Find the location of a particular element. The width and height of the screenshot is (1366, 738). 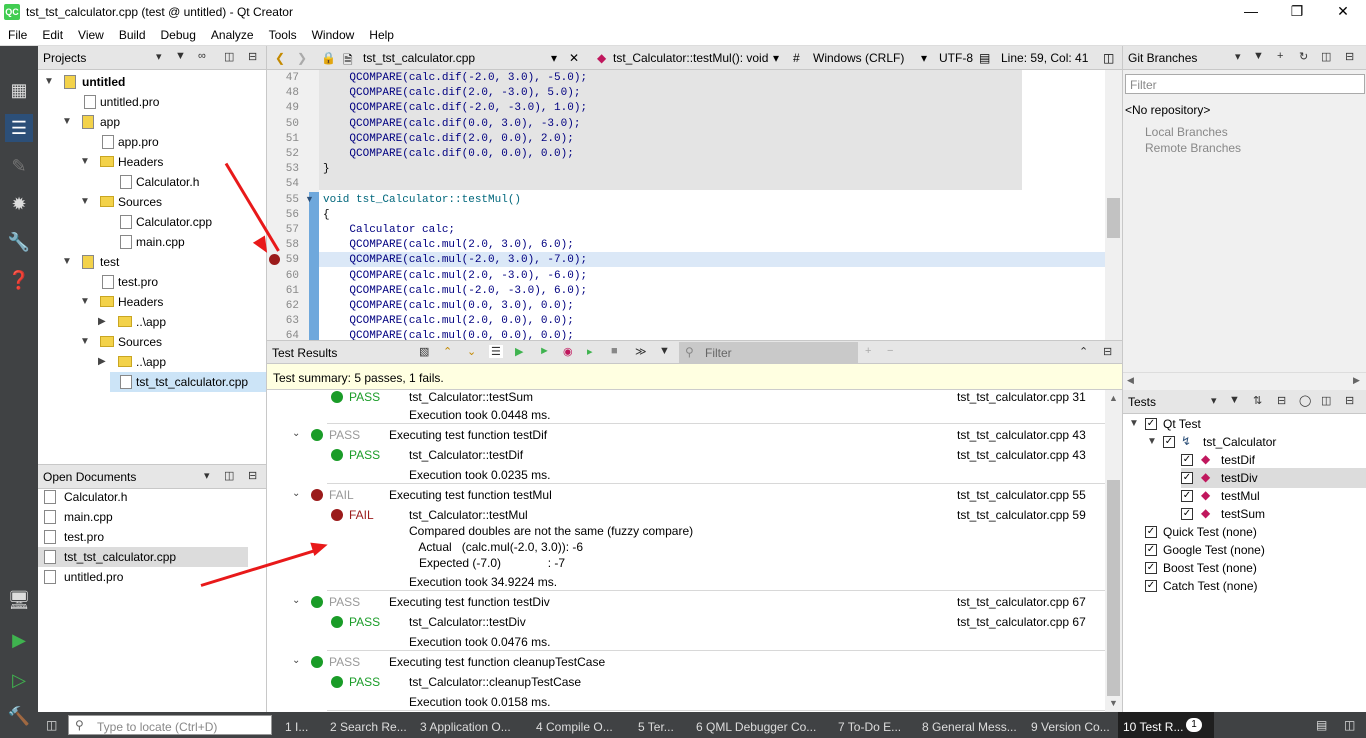

test-tree-quick-test: ✓ Quick Test (none) is located at coordinates (1244, 532).